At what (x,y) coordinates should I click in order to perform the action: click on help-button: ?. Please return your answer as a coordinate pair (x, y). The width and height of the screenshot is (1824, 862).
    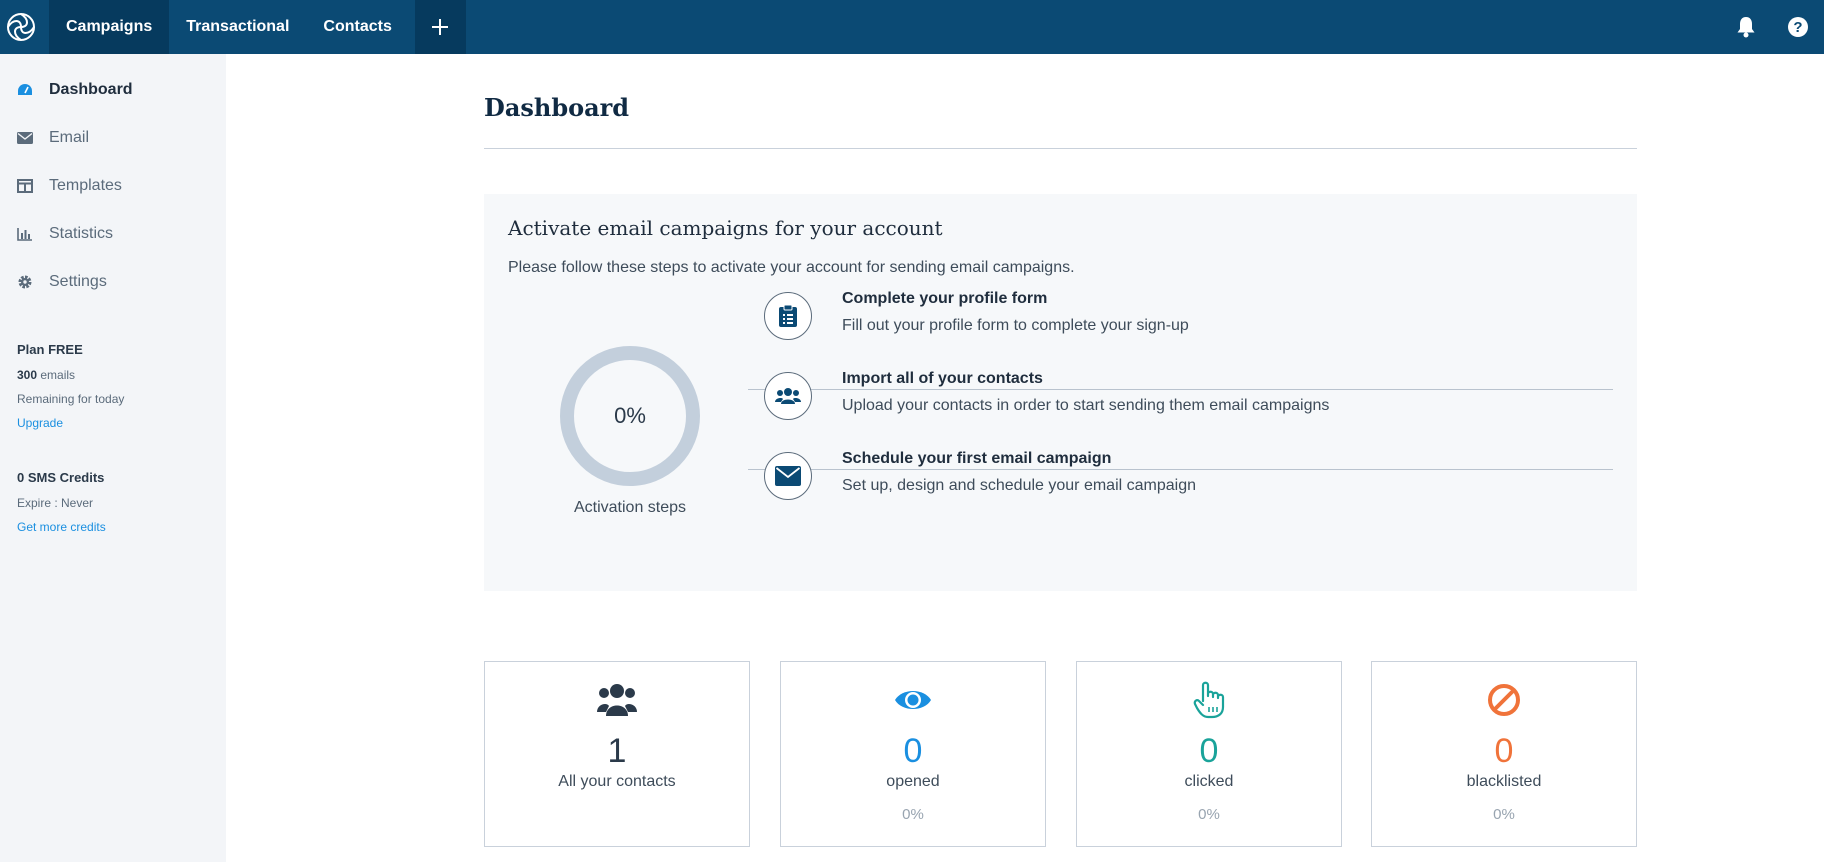
    Looking at the image, I should click on (1798, 27).